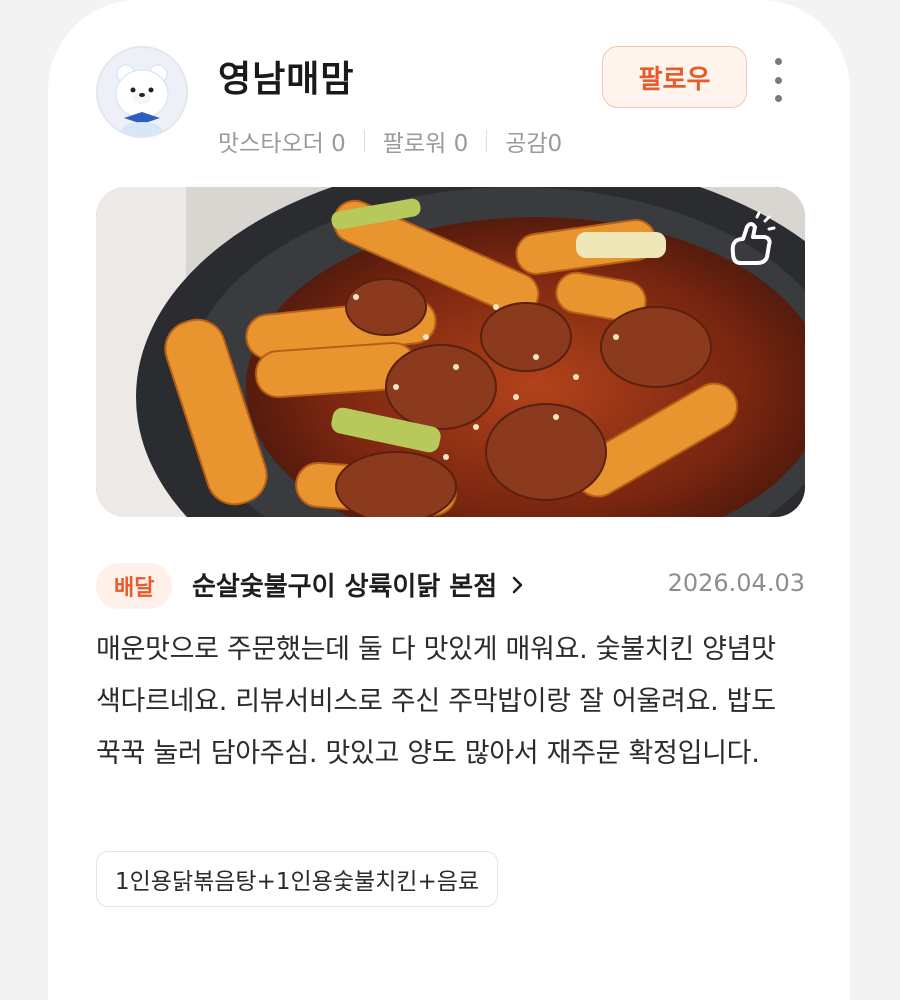 The width and height of the screenshot is (900, 1000). Describe the element at coordinates (517, 584) in the screenshot. I see `chevron-right-icon` at that location.